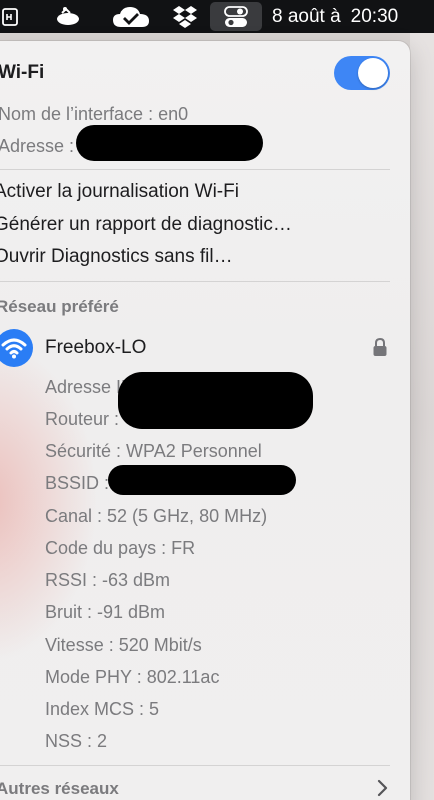  Describe the element at coordinates (102, 709) in the screenshot. I see `mcs-index-row: Index MCS : 5` at that location.